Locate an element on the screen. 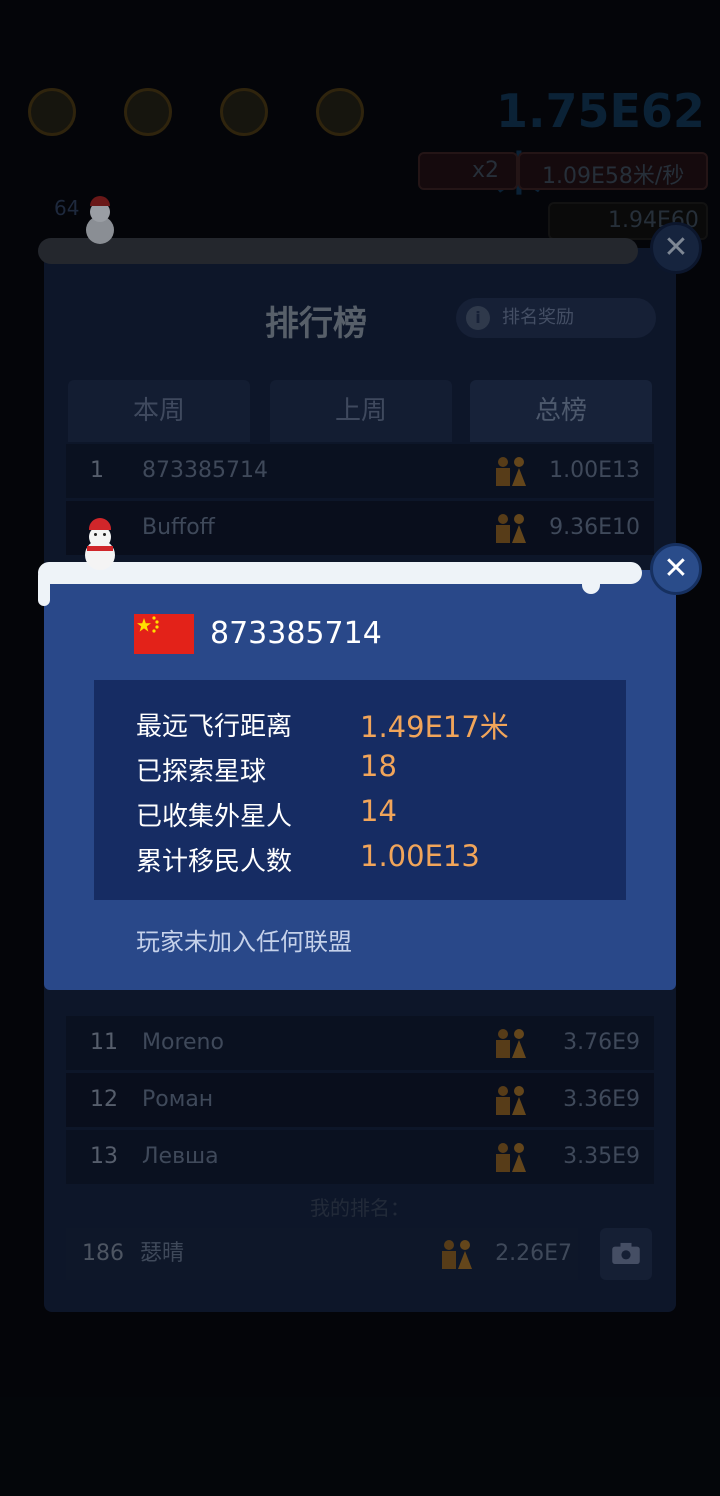 This screenshot has height=1496, width=720. stat-value-max-distance: 1.49E17米 is located at coordinates (434, 727).